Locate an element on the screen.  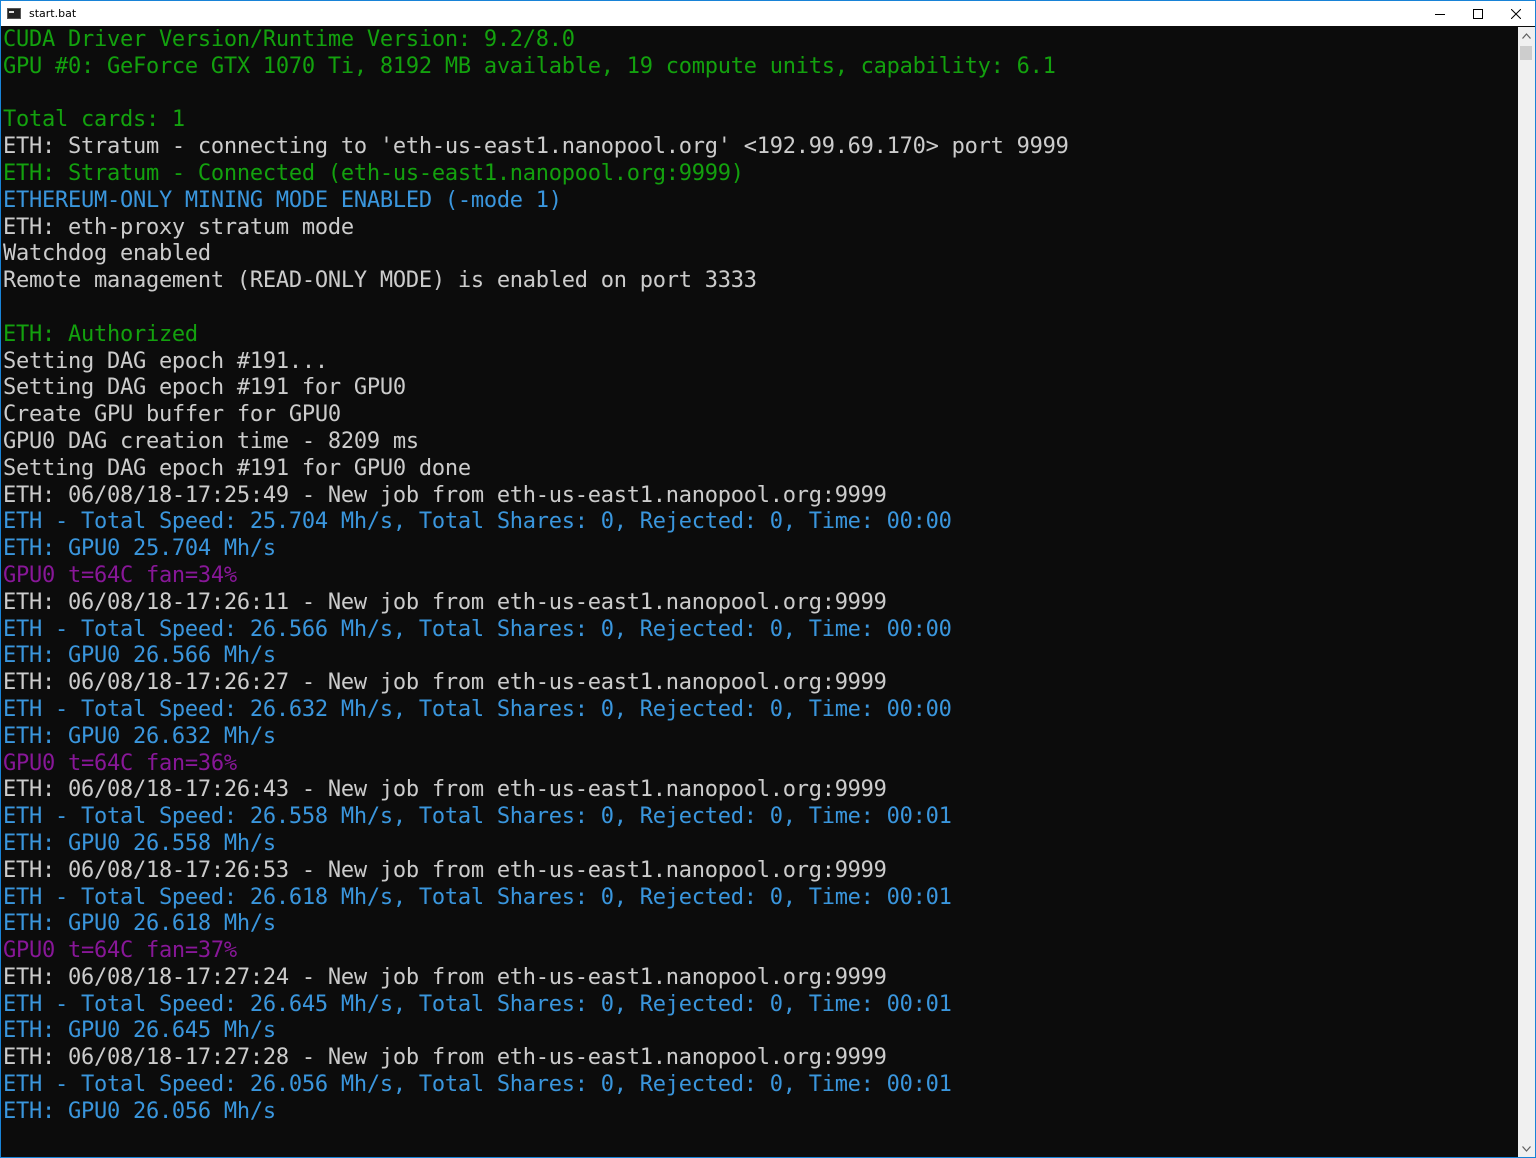
close-button is located at coordinates (1516, 13).